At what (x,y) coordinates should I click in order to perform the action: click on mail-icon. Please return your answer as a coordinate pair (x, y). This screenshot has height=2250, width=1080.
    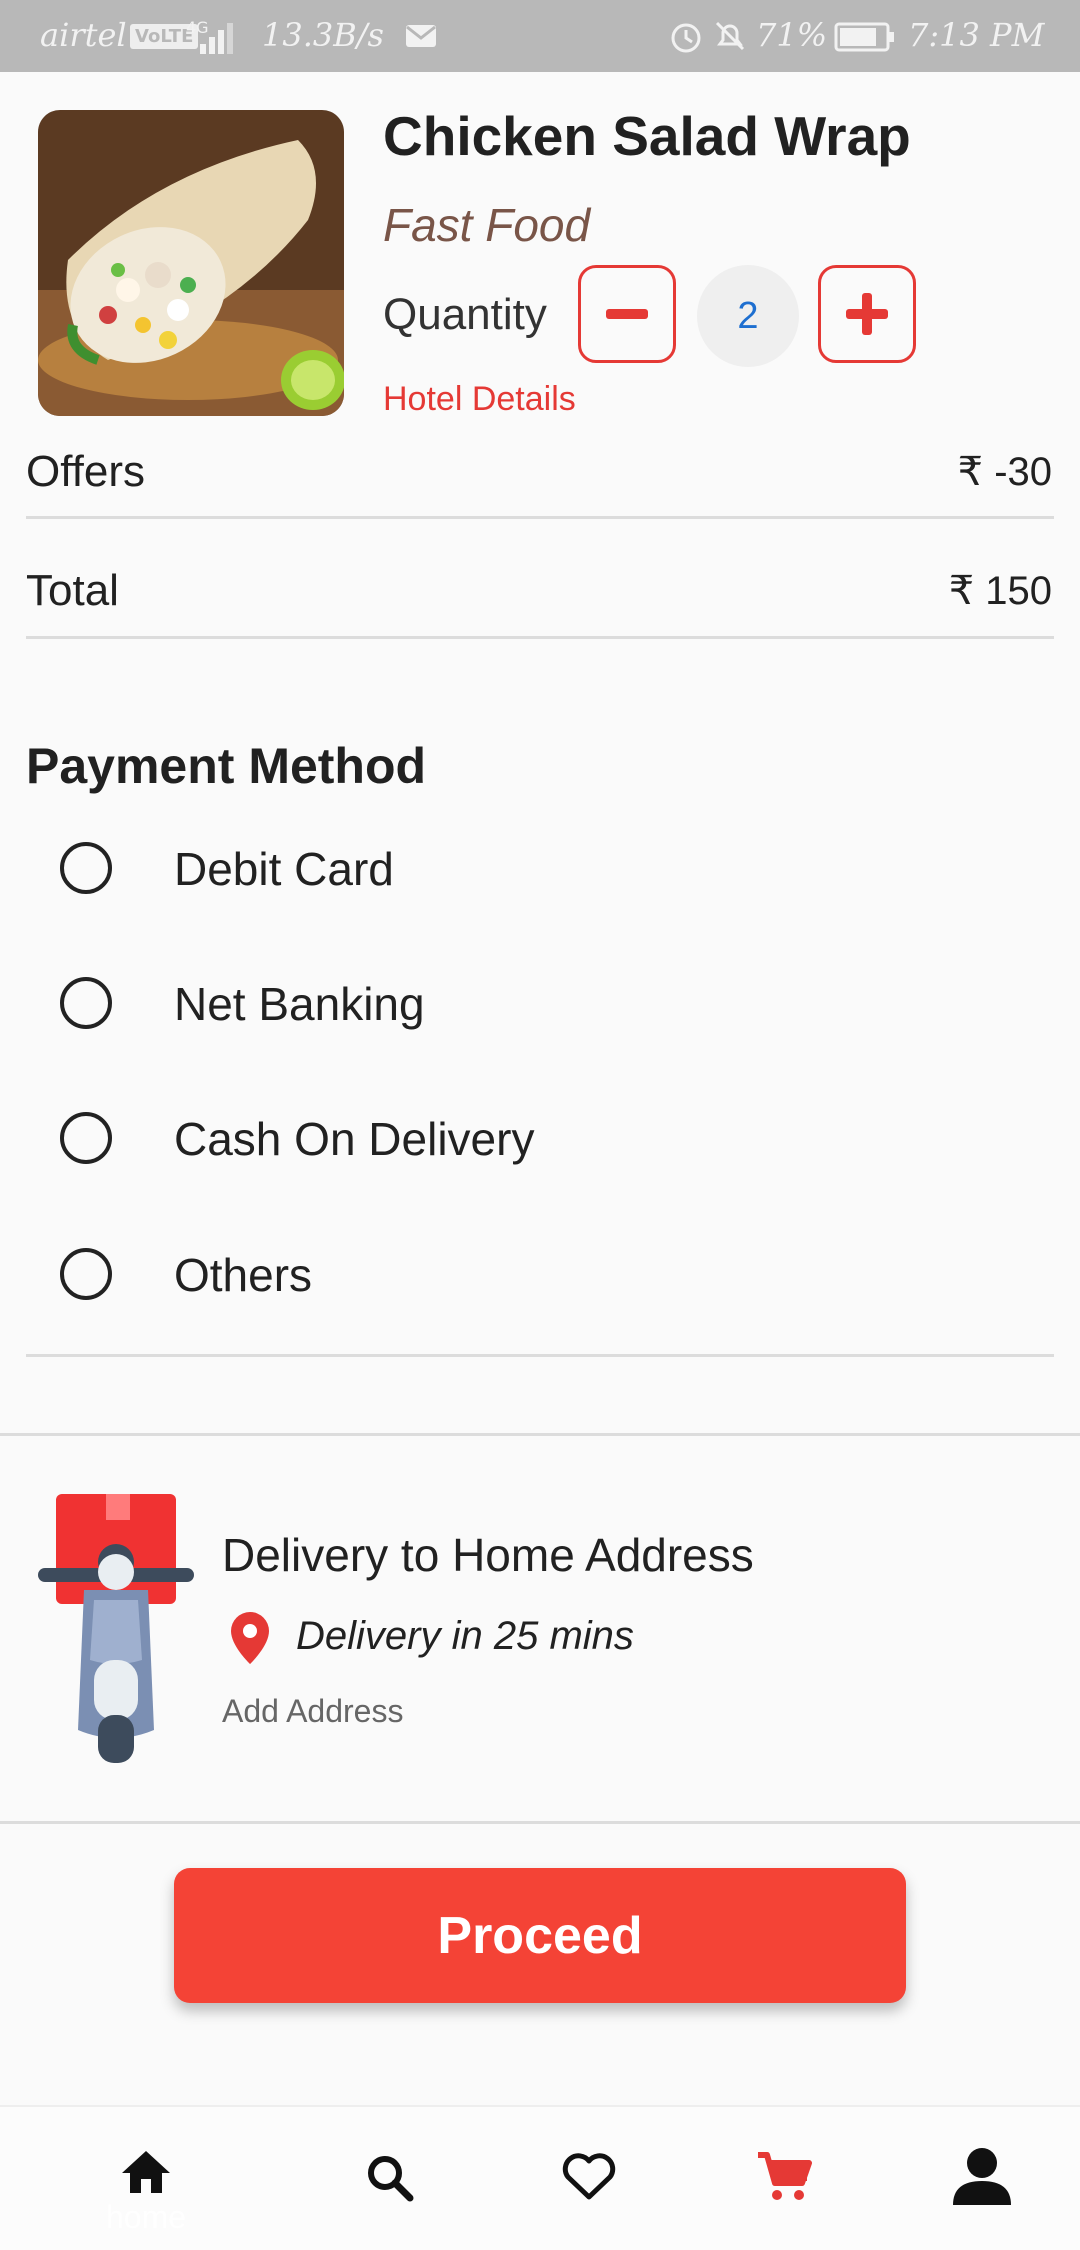
    Looking at the image, I should click on (421, 36).